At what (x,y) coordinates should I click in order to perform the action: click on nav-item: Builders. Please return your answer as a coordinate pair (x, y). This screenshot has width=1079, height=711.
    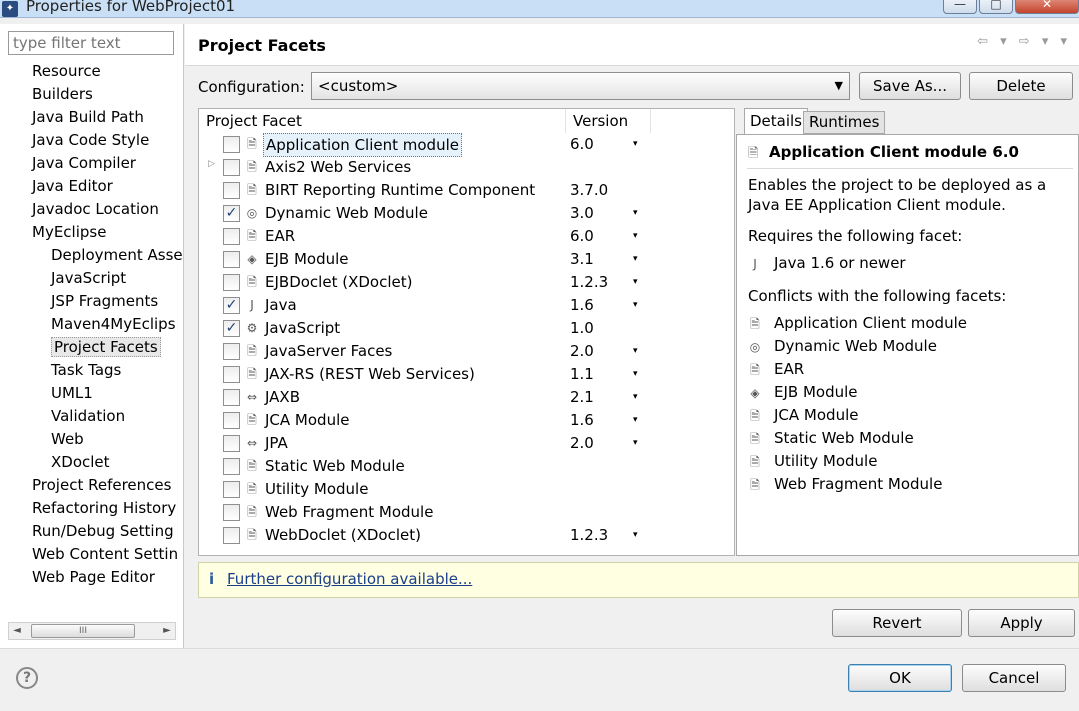
    Looking at the image, I should click on (92, 94).